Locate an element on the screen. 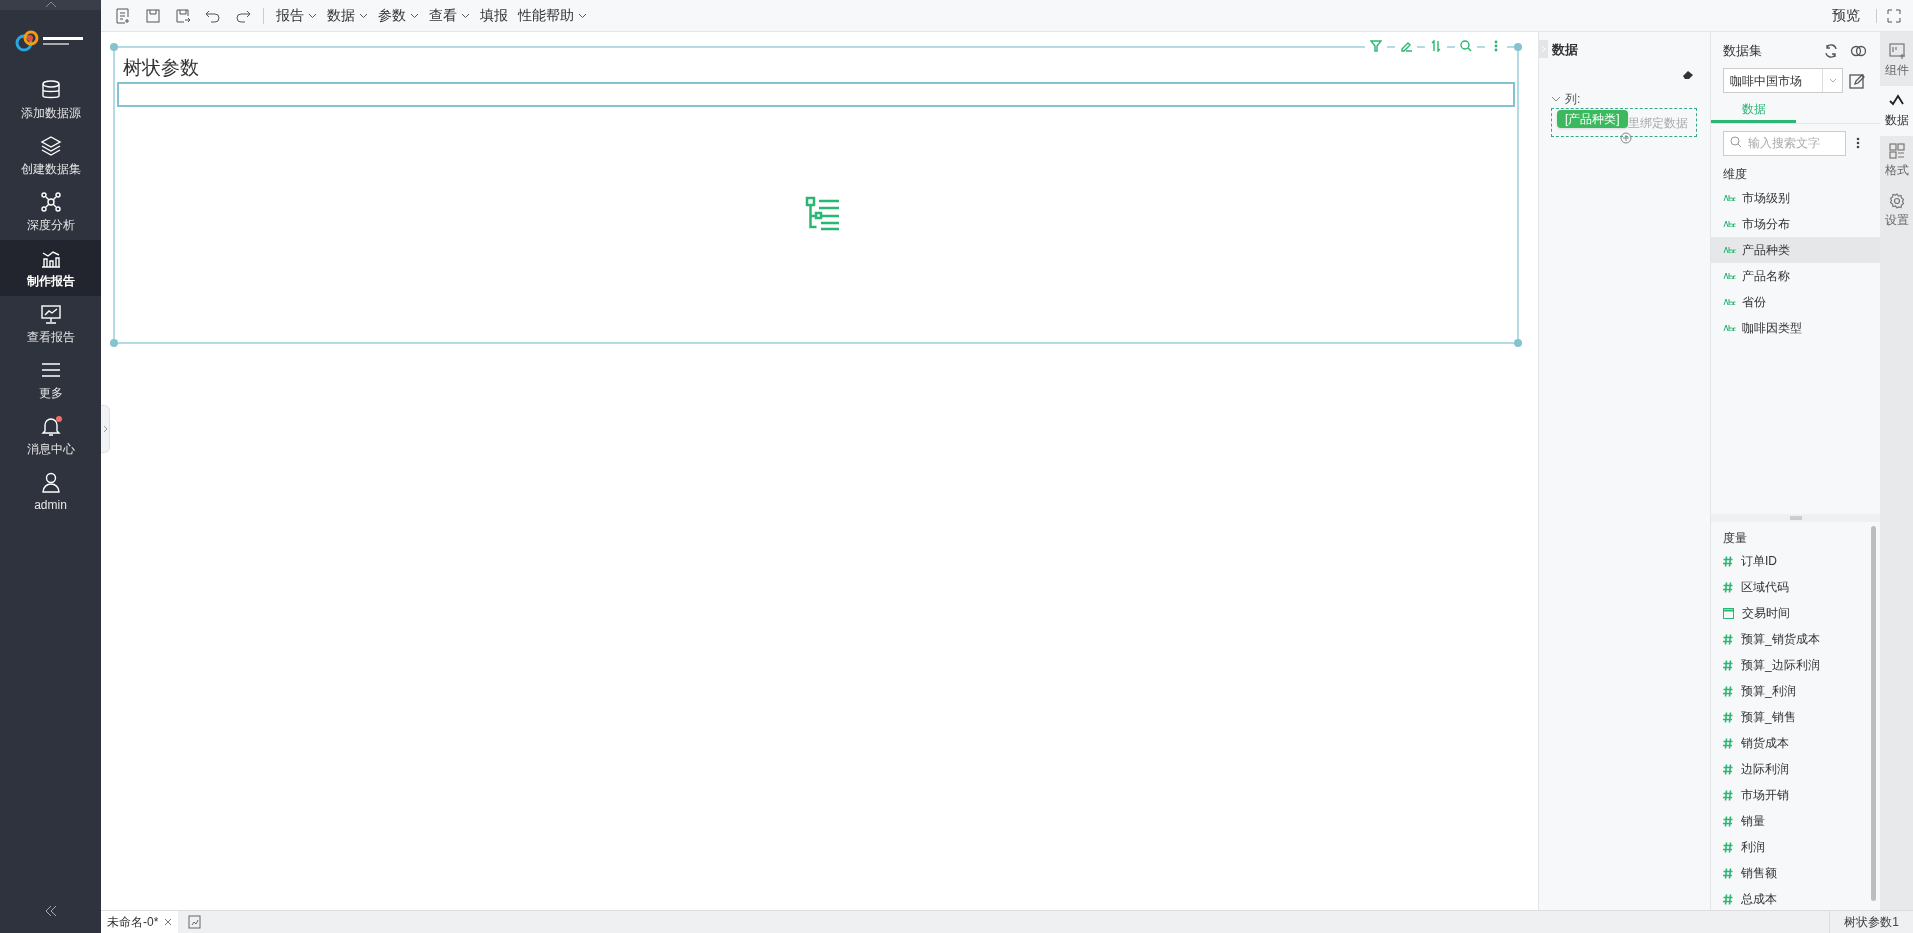 The width and height of the screenshot is (1913, 933). field-item: 销售额 is located at coordinates (1791, 873).